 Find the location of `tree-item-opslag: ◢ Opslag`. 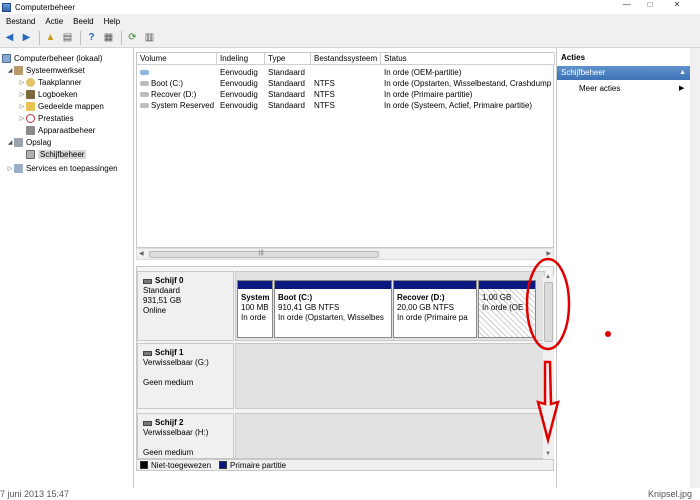

tree-item-opslag: ◢ Opslag is located at coordinates (28, 142).